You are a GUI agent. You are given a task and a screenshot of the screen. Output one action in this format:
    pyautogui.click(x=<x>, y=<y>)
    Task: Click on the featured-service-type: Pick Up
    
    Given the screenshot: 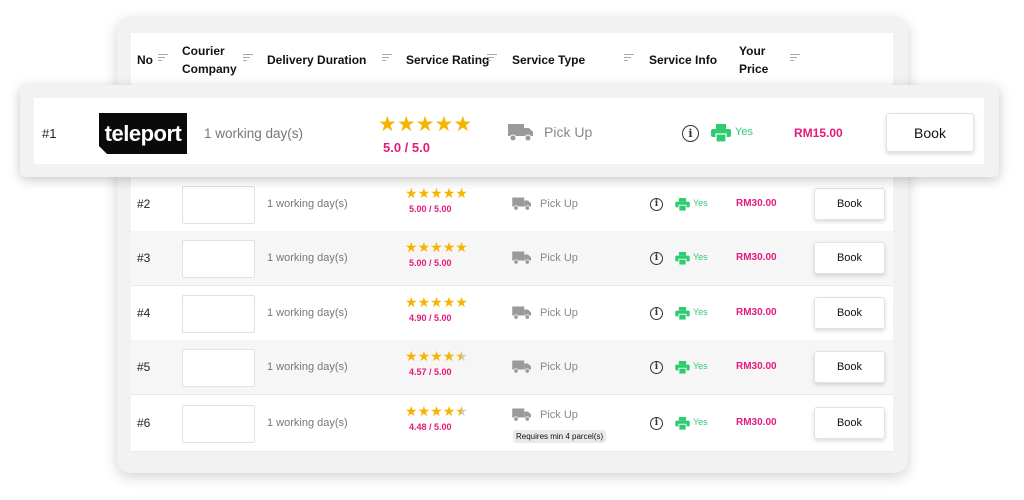 What is the action you would take?
    pyautogui.click(x=568, y=132)
    